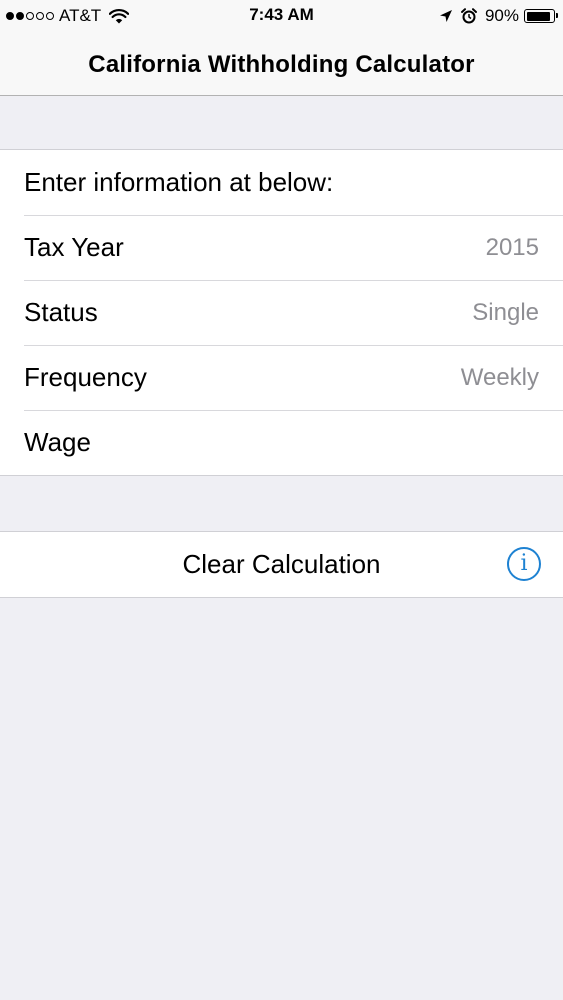 This screenshot has height=1000, width=563. What do you see at coordinates (85, 377) in the screenshot?
I see `frequency-label: Frequency` at bounding box center [85, 377].